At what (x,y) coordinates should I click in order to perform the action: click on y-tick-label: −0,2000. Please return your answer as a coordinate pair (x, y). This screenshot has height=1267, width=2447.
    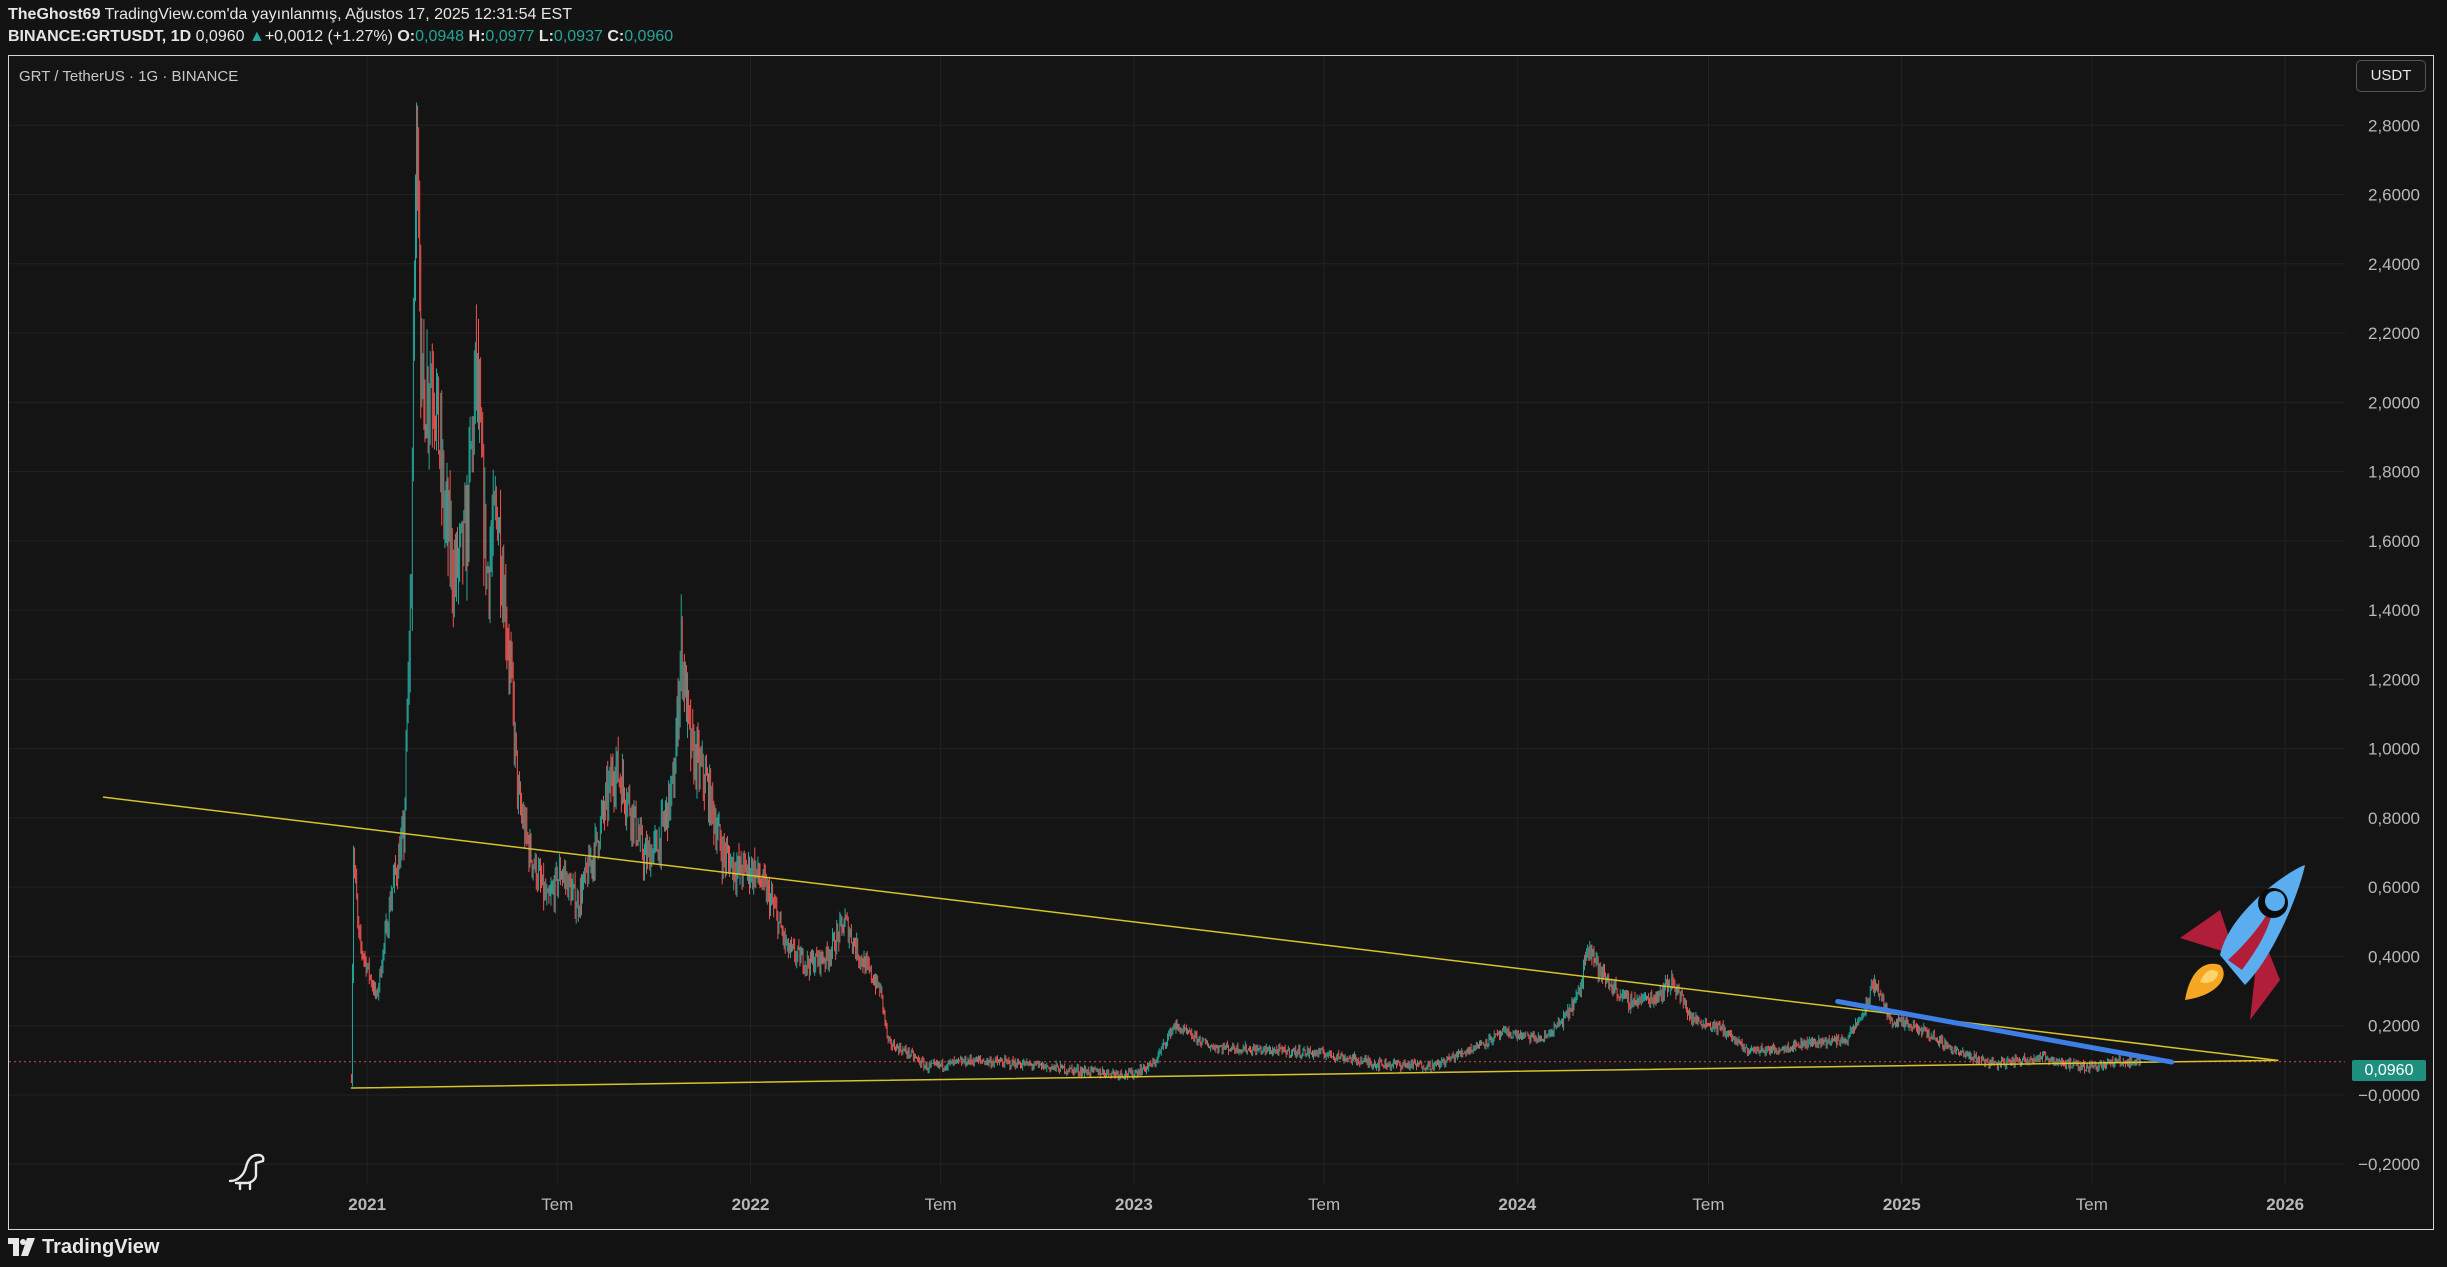
    Looking at the image, I should click on (2389, 1164).